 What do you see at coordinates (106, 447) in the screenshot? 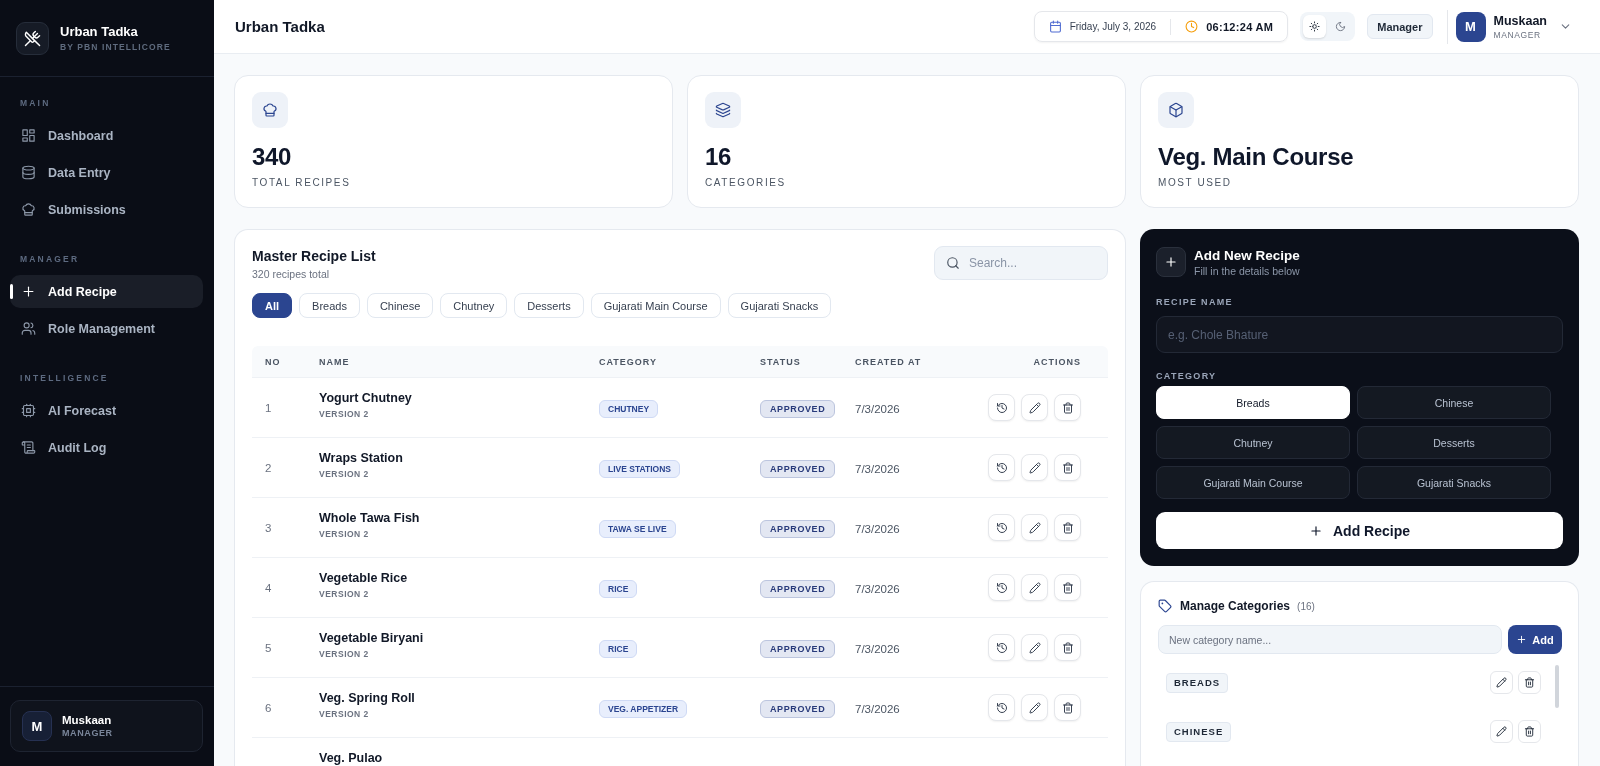
I see `nav-item: Audit Log` at bounding box center [106, 447].